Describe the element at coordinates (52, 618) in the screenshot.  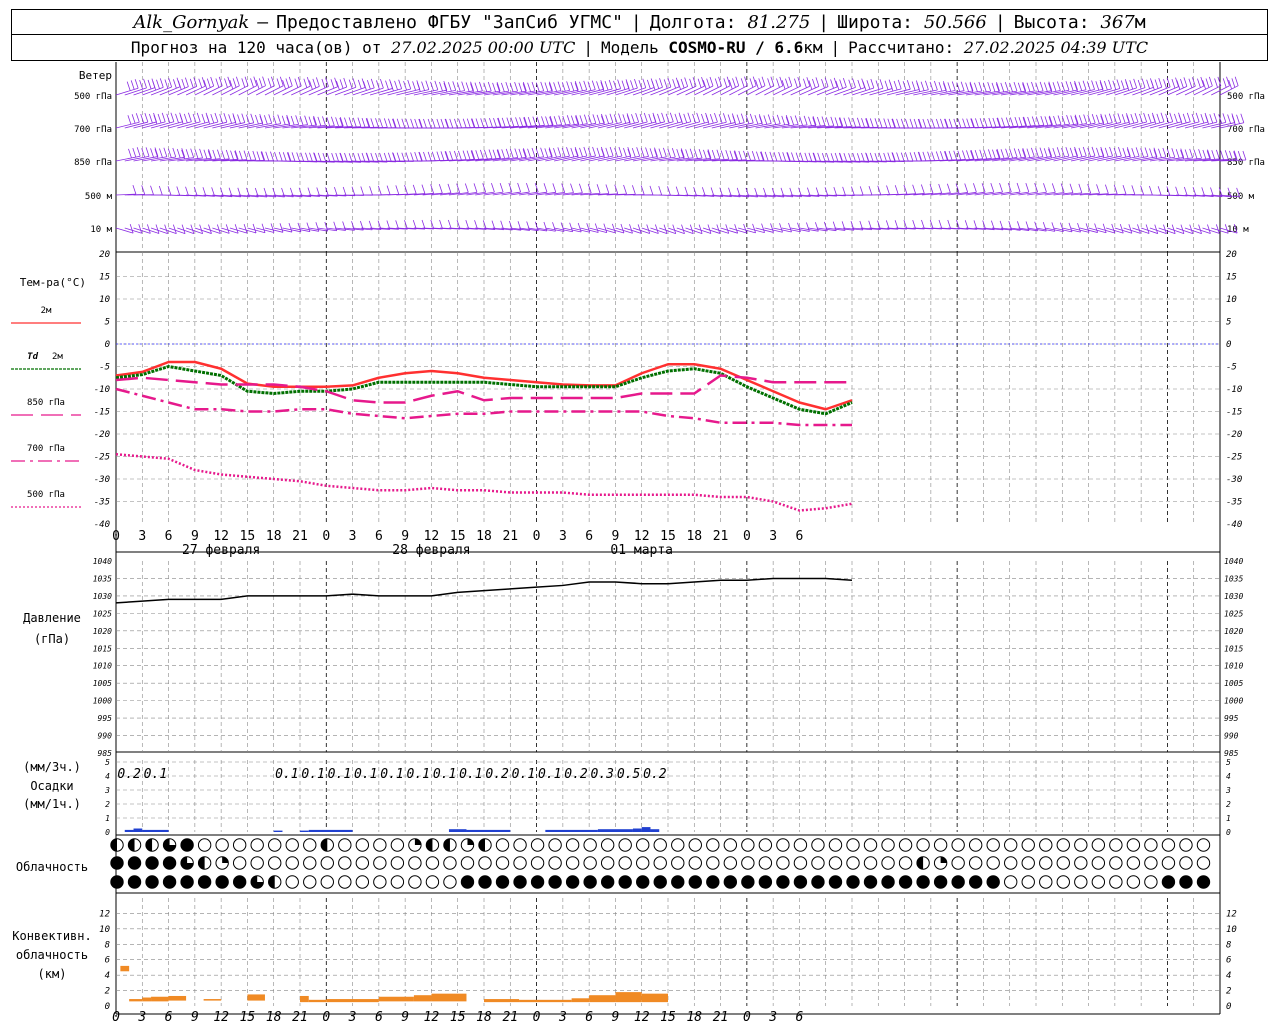
I see `pressure-title: Давление` at that location.